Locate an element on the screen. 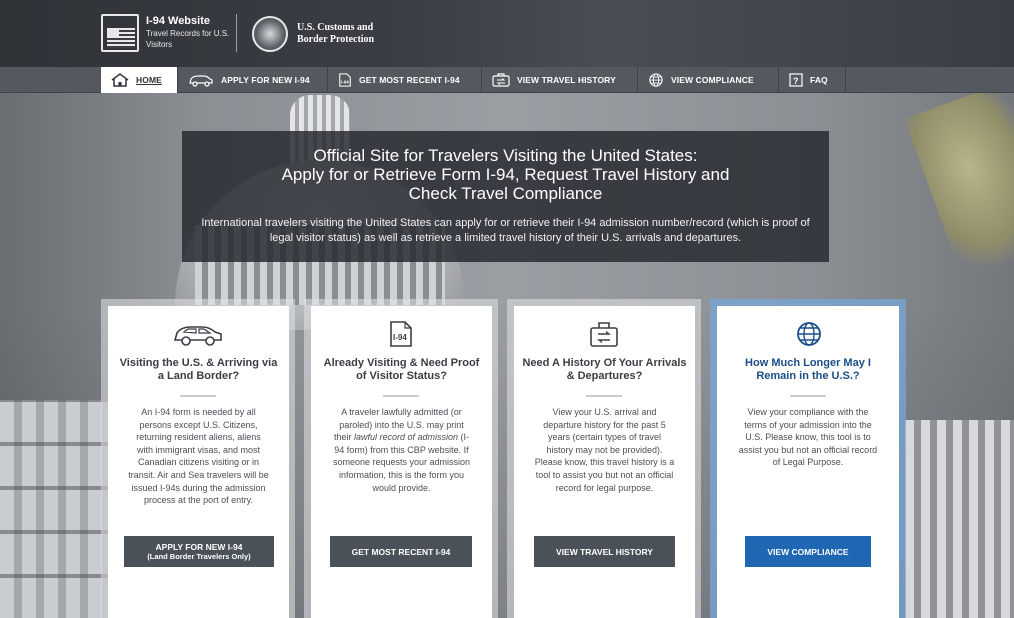  nav-label: APPLY FOR NEW I-94 is located at coordinates (265, 80).